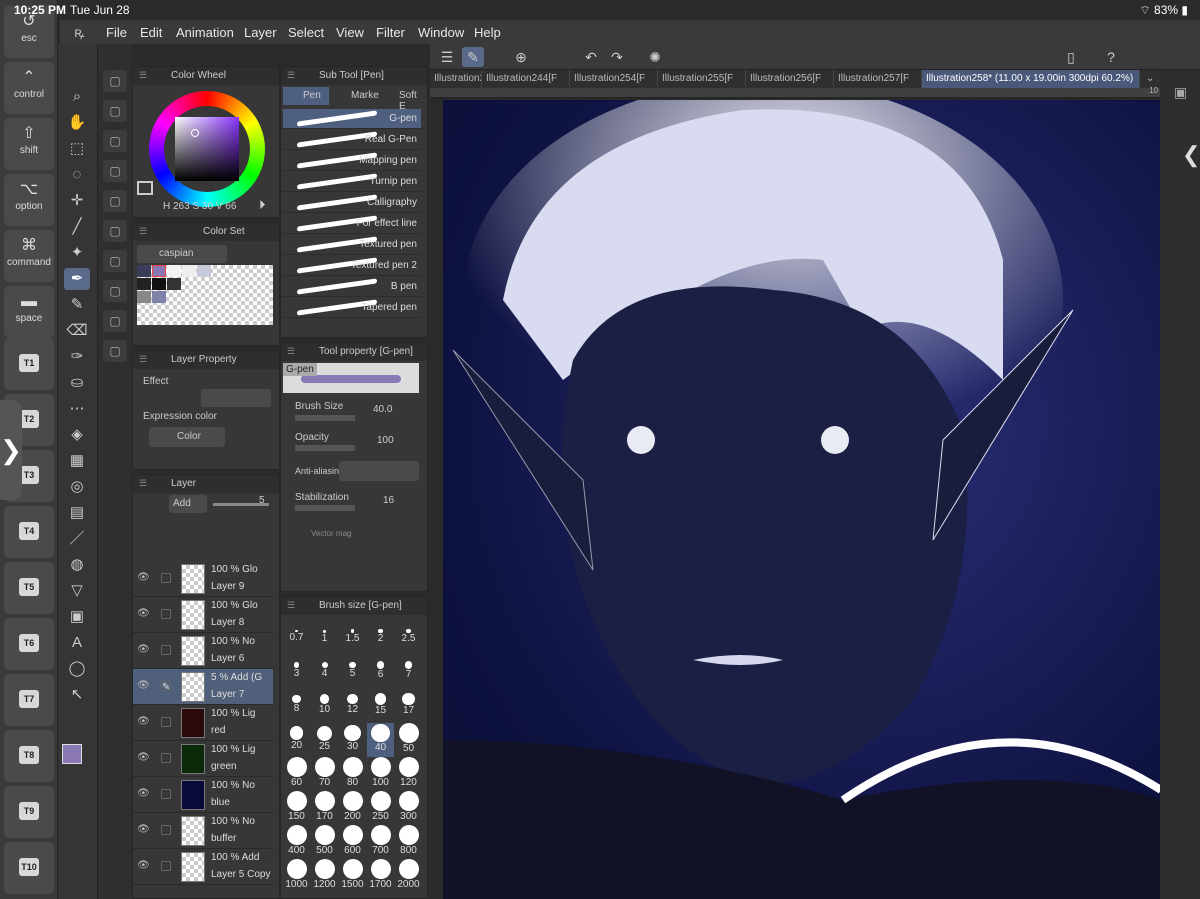  Describe the element at coordinates (456, 79) in the screenshot. I see `document-tab: Illustration251[F` at that location.